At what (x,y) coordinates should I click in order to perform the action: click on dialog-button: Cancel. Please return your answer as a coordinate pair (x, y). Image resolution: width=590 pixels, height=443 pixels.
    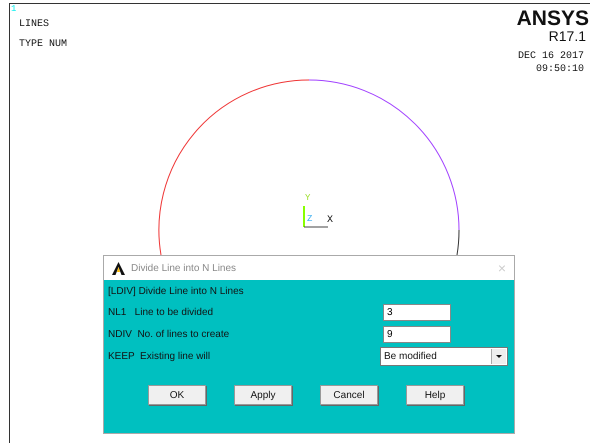
    Looking at the image, I should click on (349, 395).